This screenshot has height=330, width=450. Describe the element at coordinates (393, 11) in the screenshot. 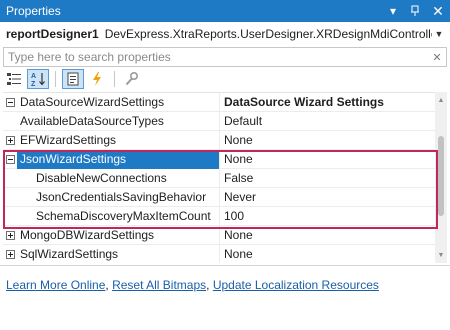

I see `window-menu-chevron-down-icon: ▾` at that location.